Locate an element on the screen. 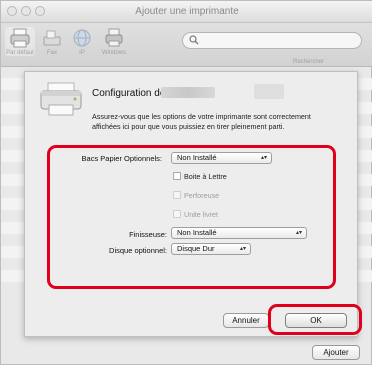  fax-icon is located at coordinates (52, 38).